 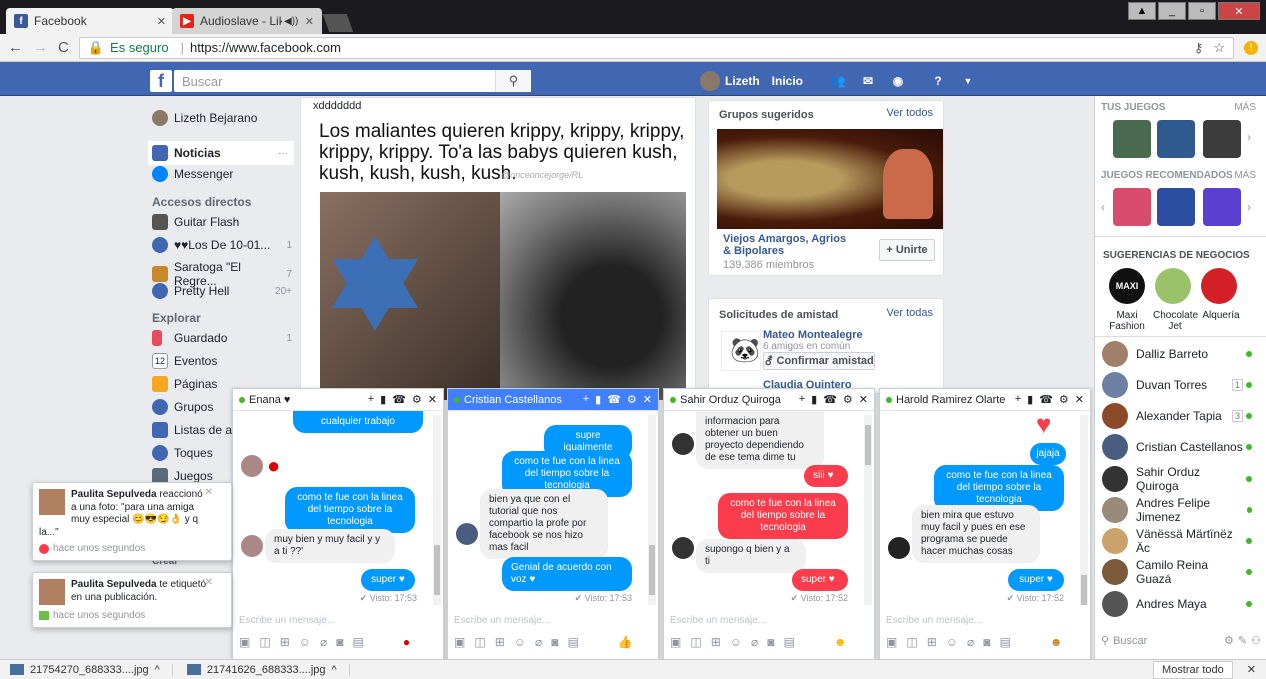 What do you see at coordinates (1177, 416) in the screenshot?
I see `contact-row: Alexander Tapia 3` at bounding box center [1177, 416].